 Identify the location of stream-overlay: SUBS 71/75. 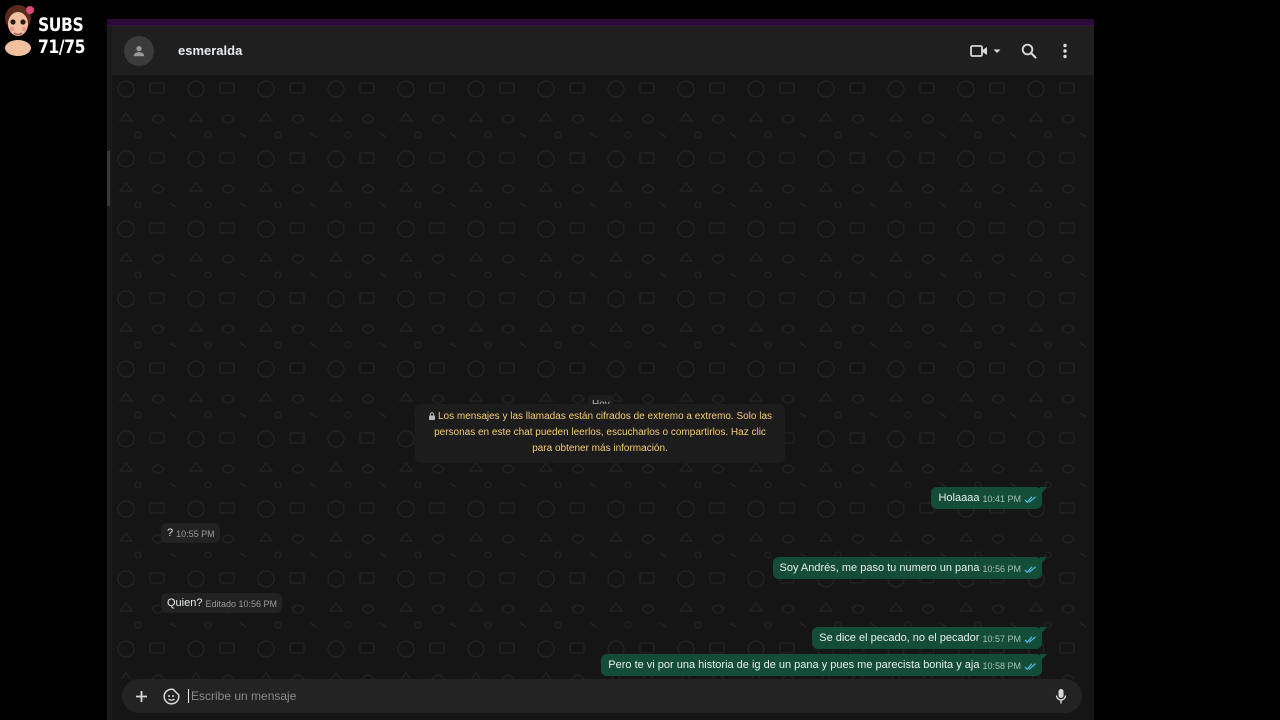
(70, 29).